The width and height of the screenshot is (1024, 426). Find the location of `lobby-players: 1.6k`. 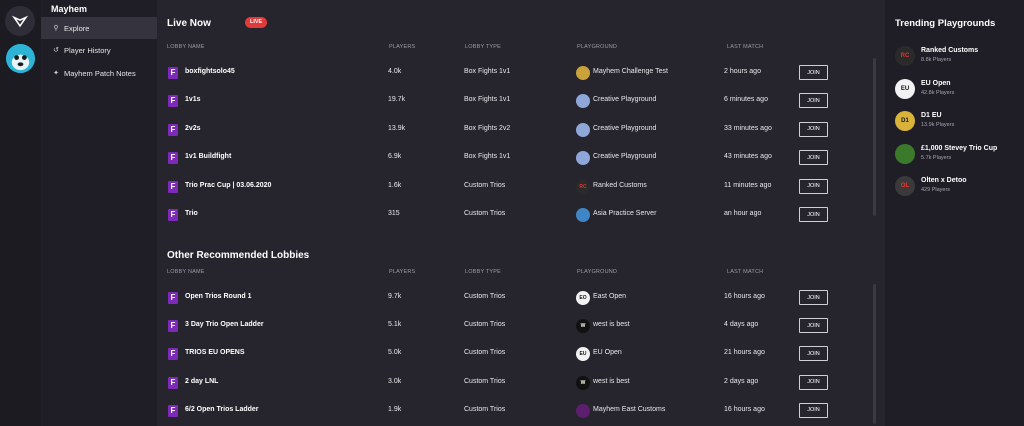

lobby-players: 1.6k is located at coordinates (395, 185).